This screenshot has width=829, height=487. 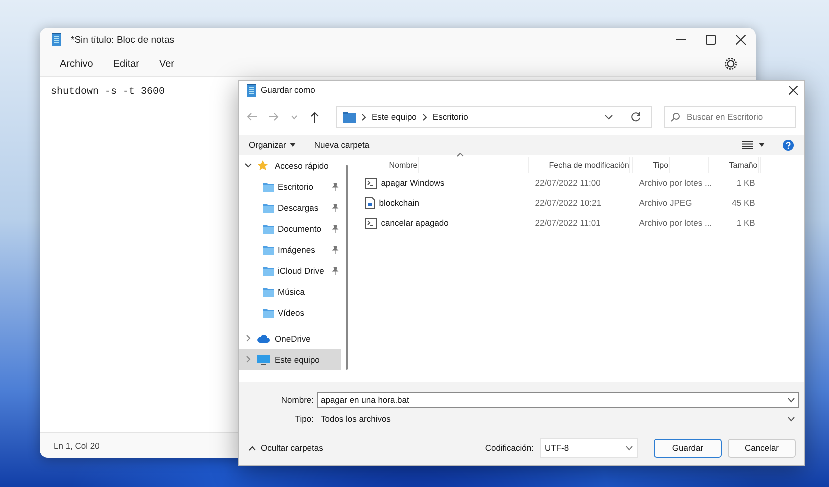 I want to click on sidebar-item: Descargas, so click(x=290, y=207).